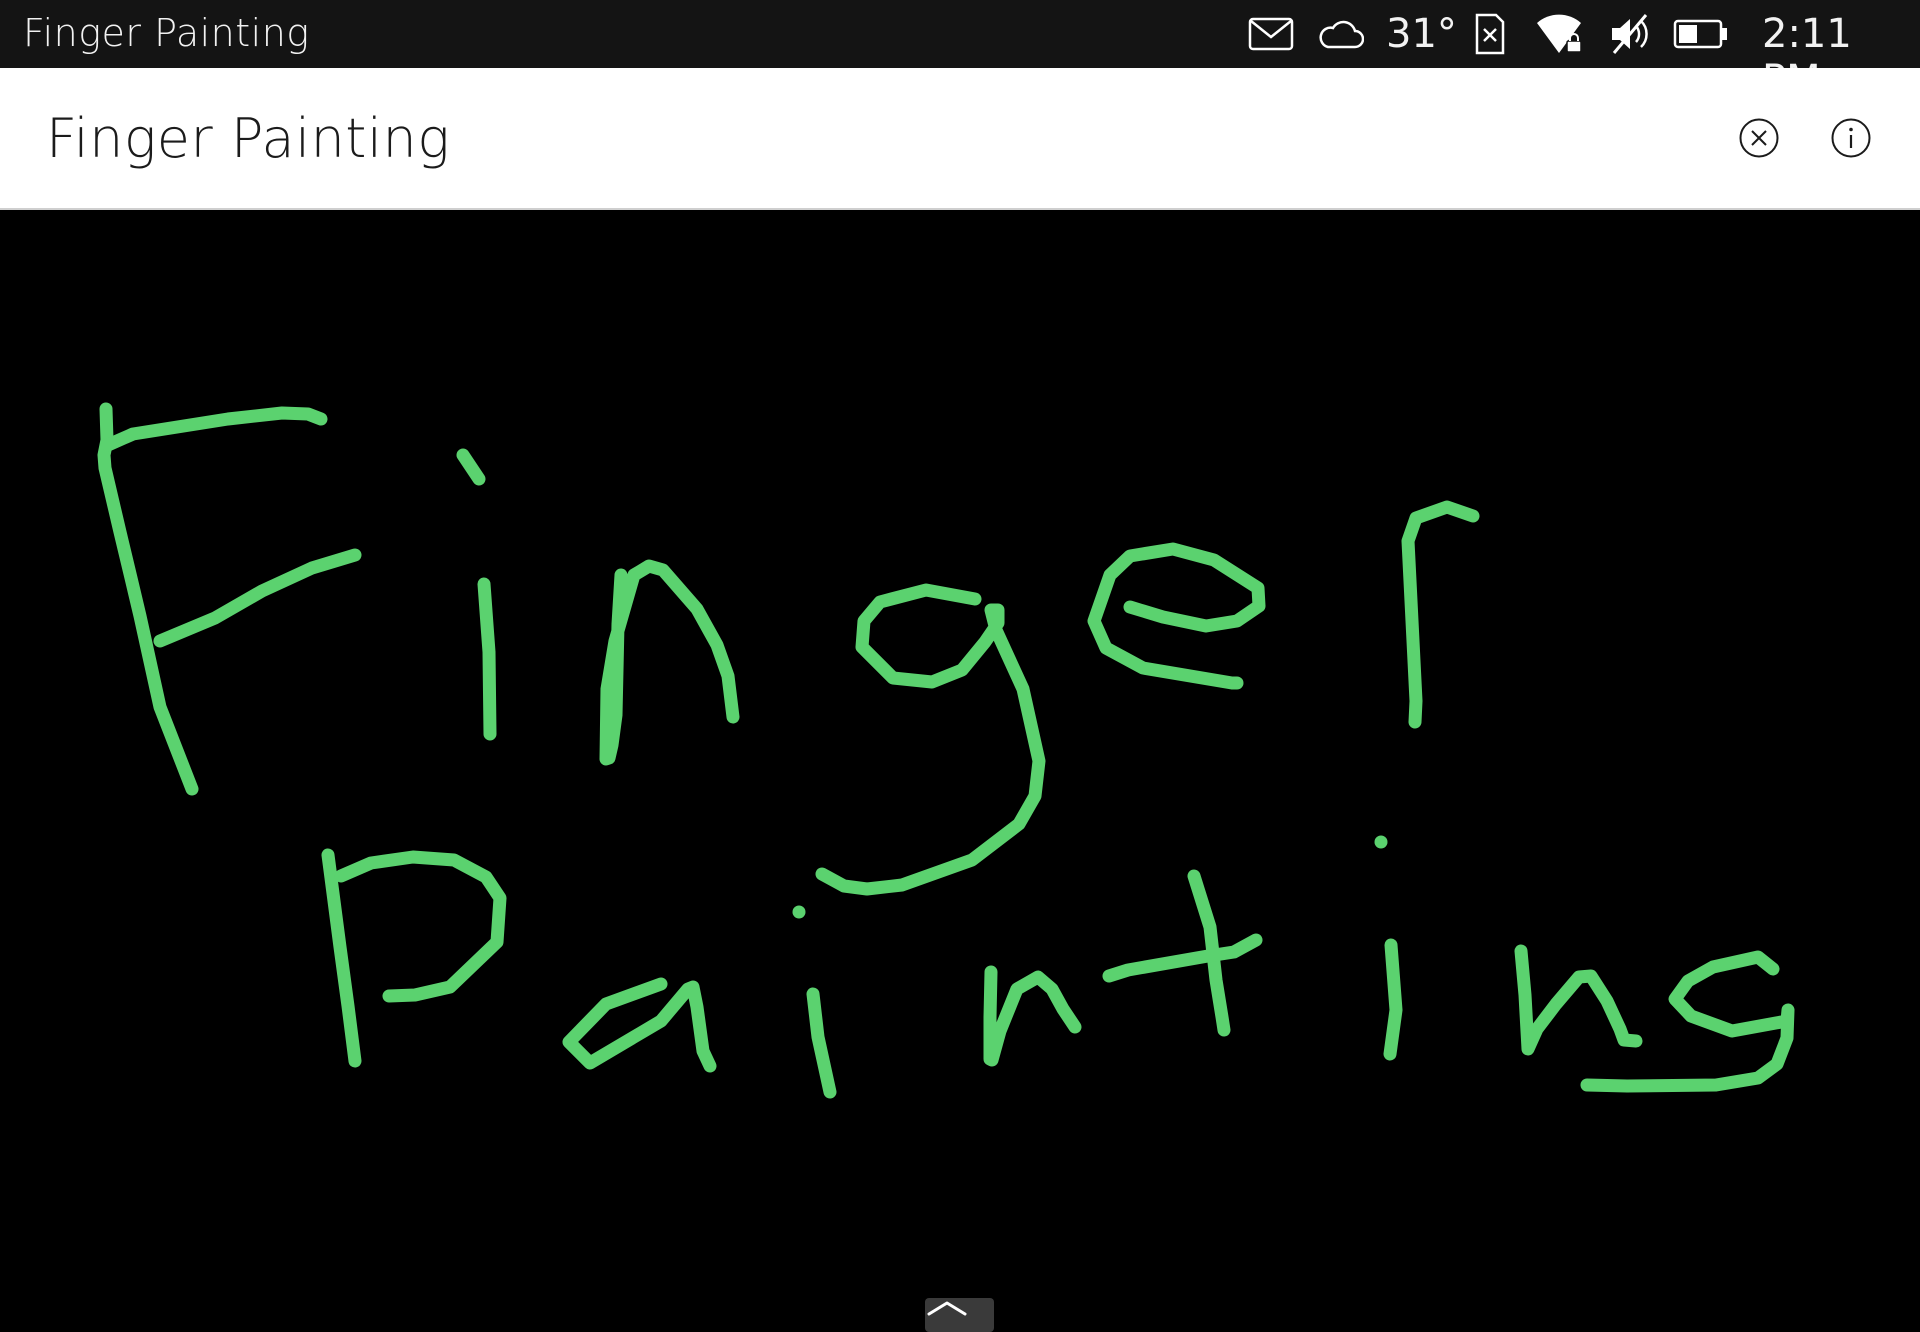 This screenshot has height=1332, width=1920. I want to click on info-button, so click(1851, 138).